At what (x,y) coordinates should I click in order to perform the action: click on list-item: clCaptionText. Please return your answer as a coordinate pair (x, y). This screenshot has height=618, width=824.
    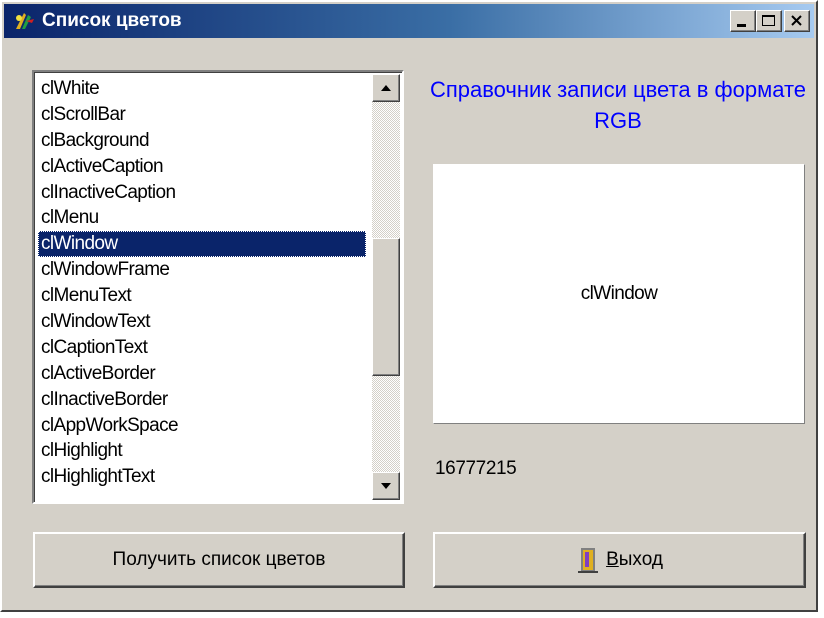
    Looking at the image, I should click on (202, 348).